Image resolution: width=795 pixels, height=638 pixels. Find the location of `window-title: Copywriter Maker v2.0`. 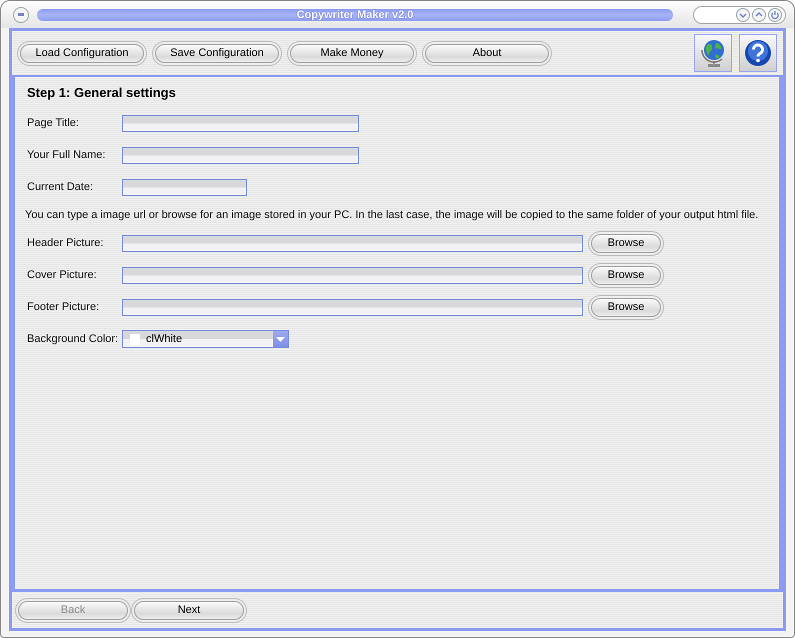

window-title: Copywriter Maker v2.0 is located at coordinates (355, 14).